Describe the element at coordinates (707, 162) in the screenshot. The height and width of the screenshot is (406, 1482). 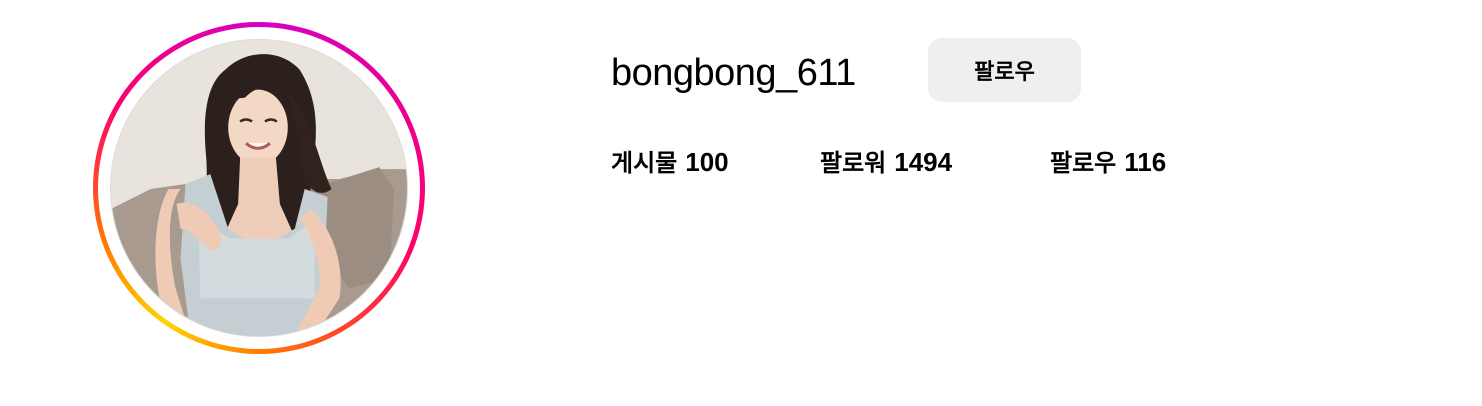
I see `posts-value: 100` at that location.